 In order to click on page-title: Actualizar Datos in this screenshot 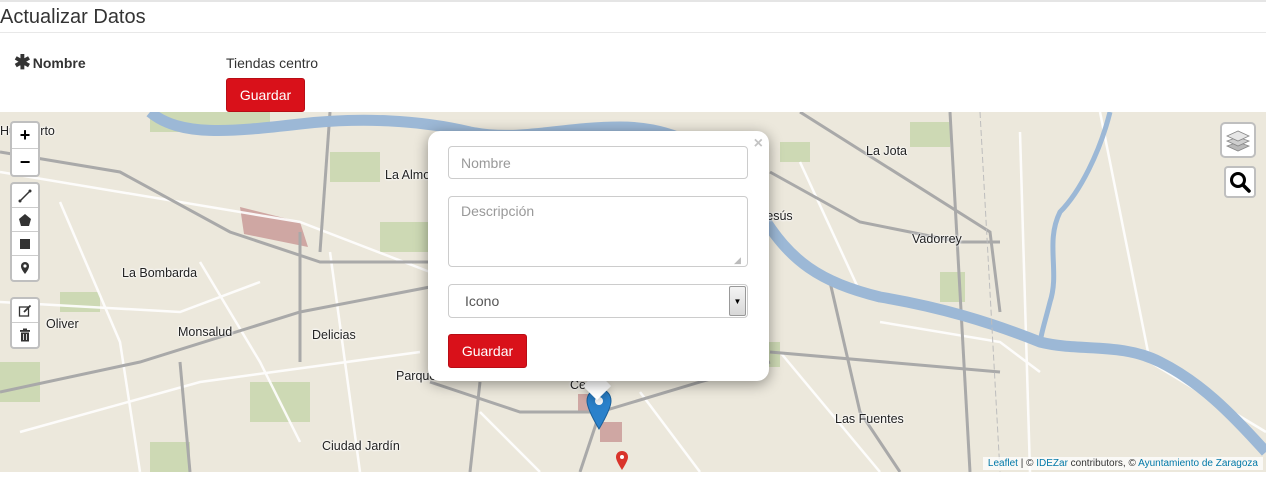, I will do `click(73, 17)`.